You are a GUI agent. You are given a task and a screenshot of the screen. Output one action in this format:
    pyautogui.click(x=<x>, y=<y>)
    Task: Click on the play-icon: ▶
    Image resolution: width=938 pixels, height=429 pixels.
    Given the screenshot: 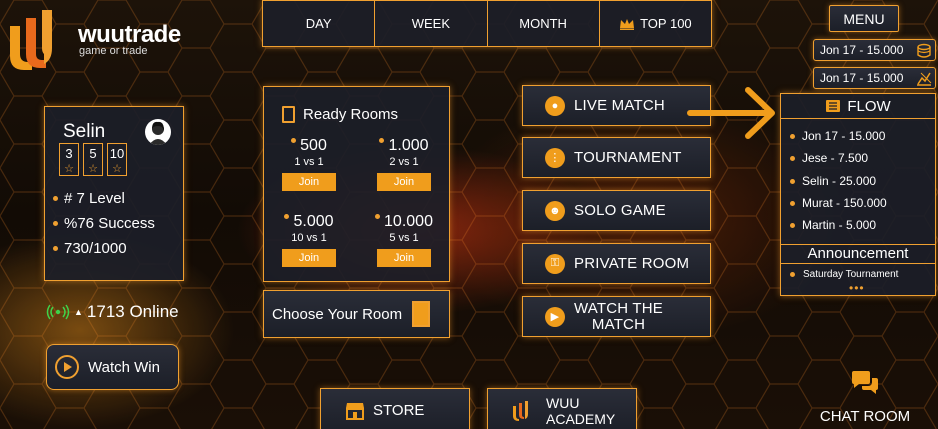 What is the action you would take?
    pyautogui.click(x=555, y=316)
    